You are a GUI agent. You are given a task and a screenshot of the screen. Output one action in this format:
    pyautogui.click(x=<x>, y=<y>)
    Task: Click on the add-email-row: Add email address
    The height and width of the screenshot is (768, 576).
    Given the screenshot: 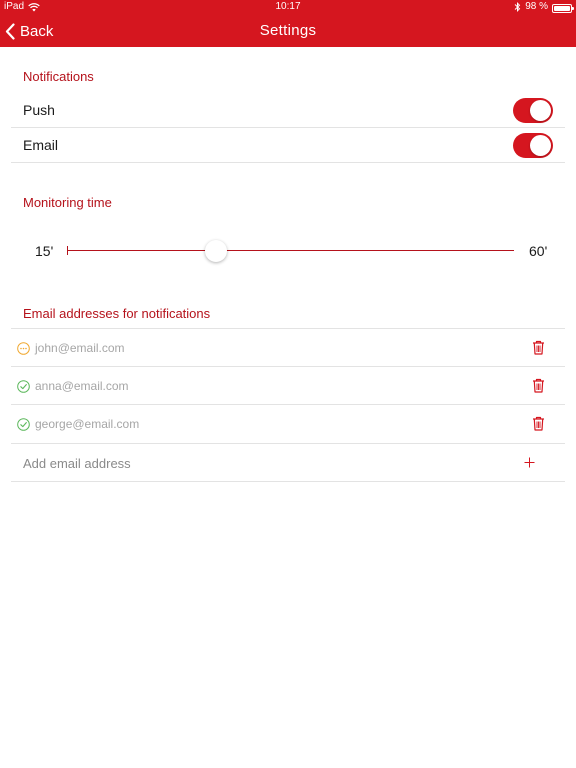 What is the action you would take?
    pyautogui.click(x=288, y=463)
    